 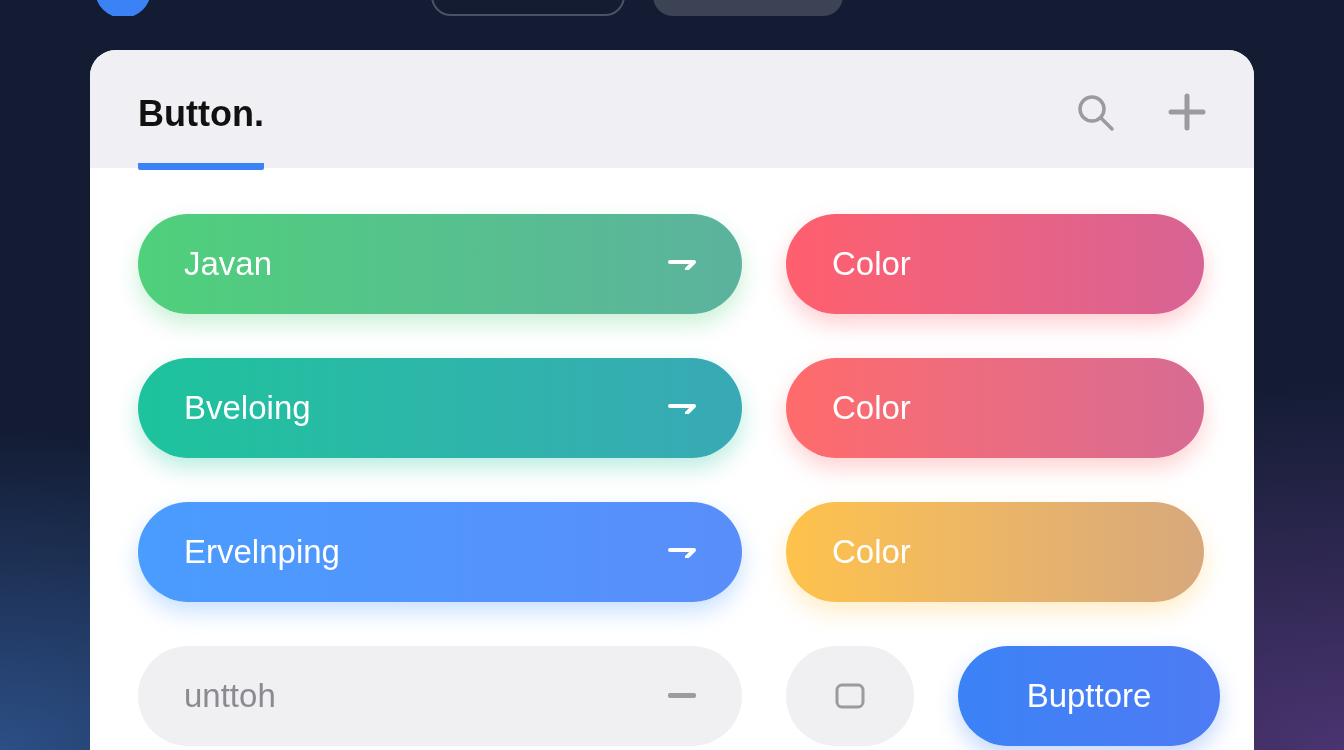 I want to click on search-icon, so click(x=1096, y=113).